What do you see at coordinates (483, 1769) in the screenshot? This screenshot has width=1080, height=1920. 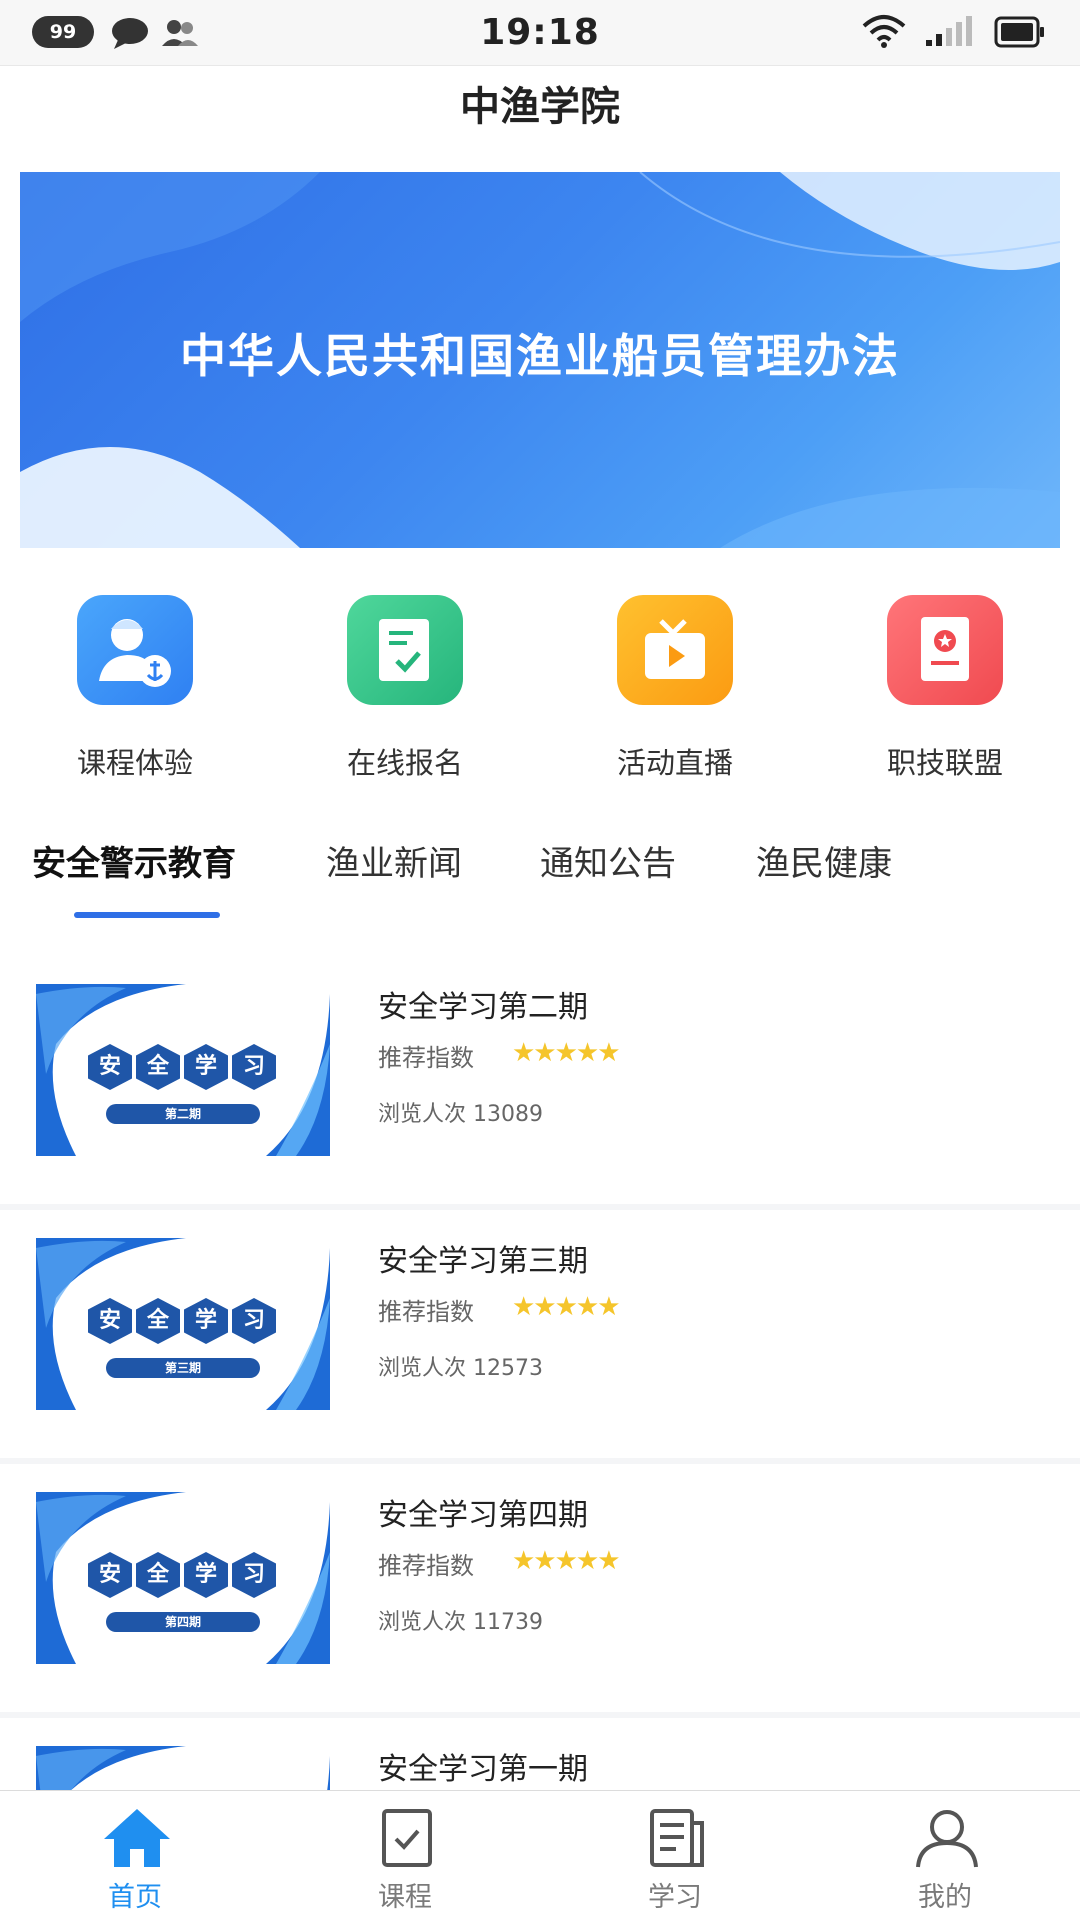 I see `article-title: 安全学习第一期` at bounding box center [483, 1769].